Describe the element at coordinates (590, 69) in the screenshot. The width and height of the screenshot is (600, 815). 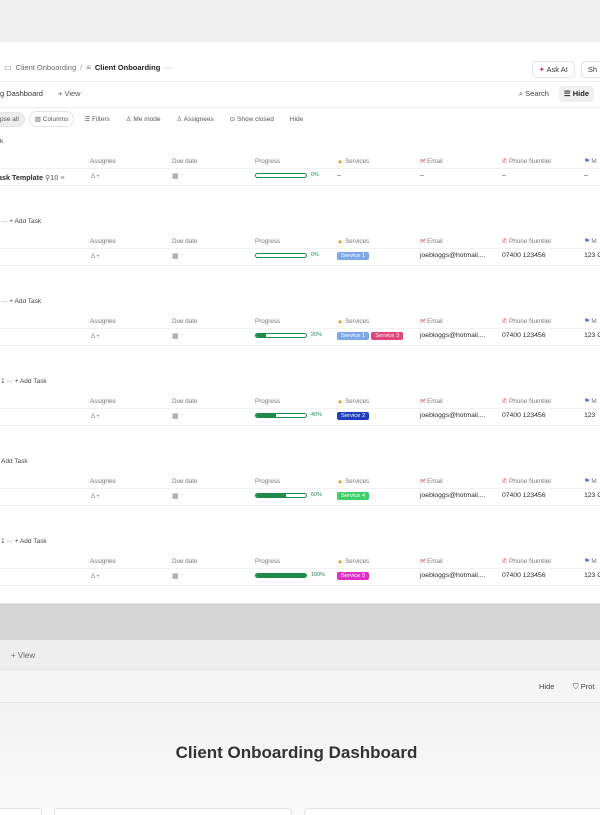
I see `share-button: Sh` at that location.